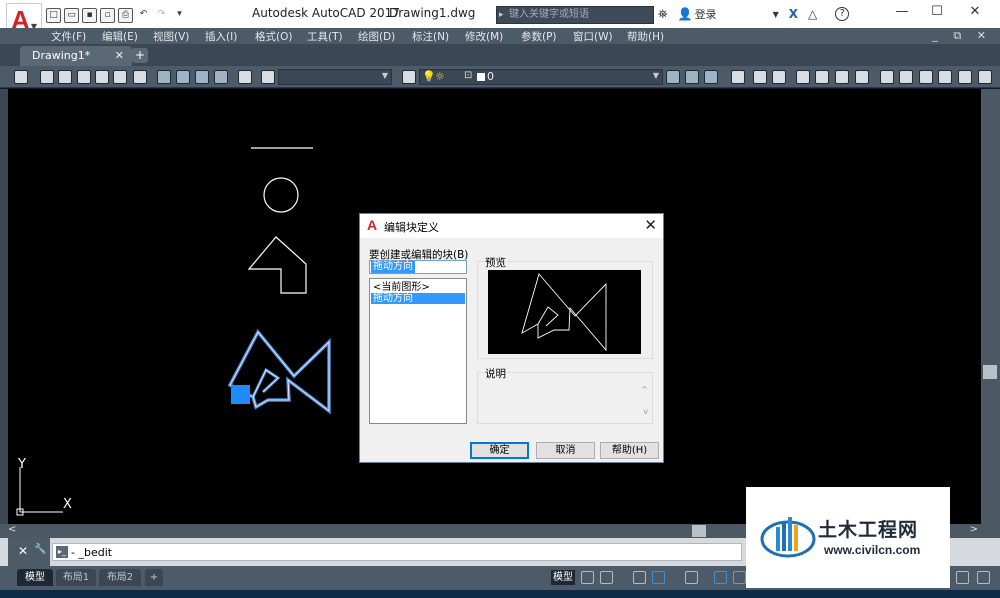 The width and height of the screenshot is (1000, 598). What do you see at coordinates (179, 15) in the screenshot?
I see `qat-customize-icon: ▾` at bounding box center [179, 15].